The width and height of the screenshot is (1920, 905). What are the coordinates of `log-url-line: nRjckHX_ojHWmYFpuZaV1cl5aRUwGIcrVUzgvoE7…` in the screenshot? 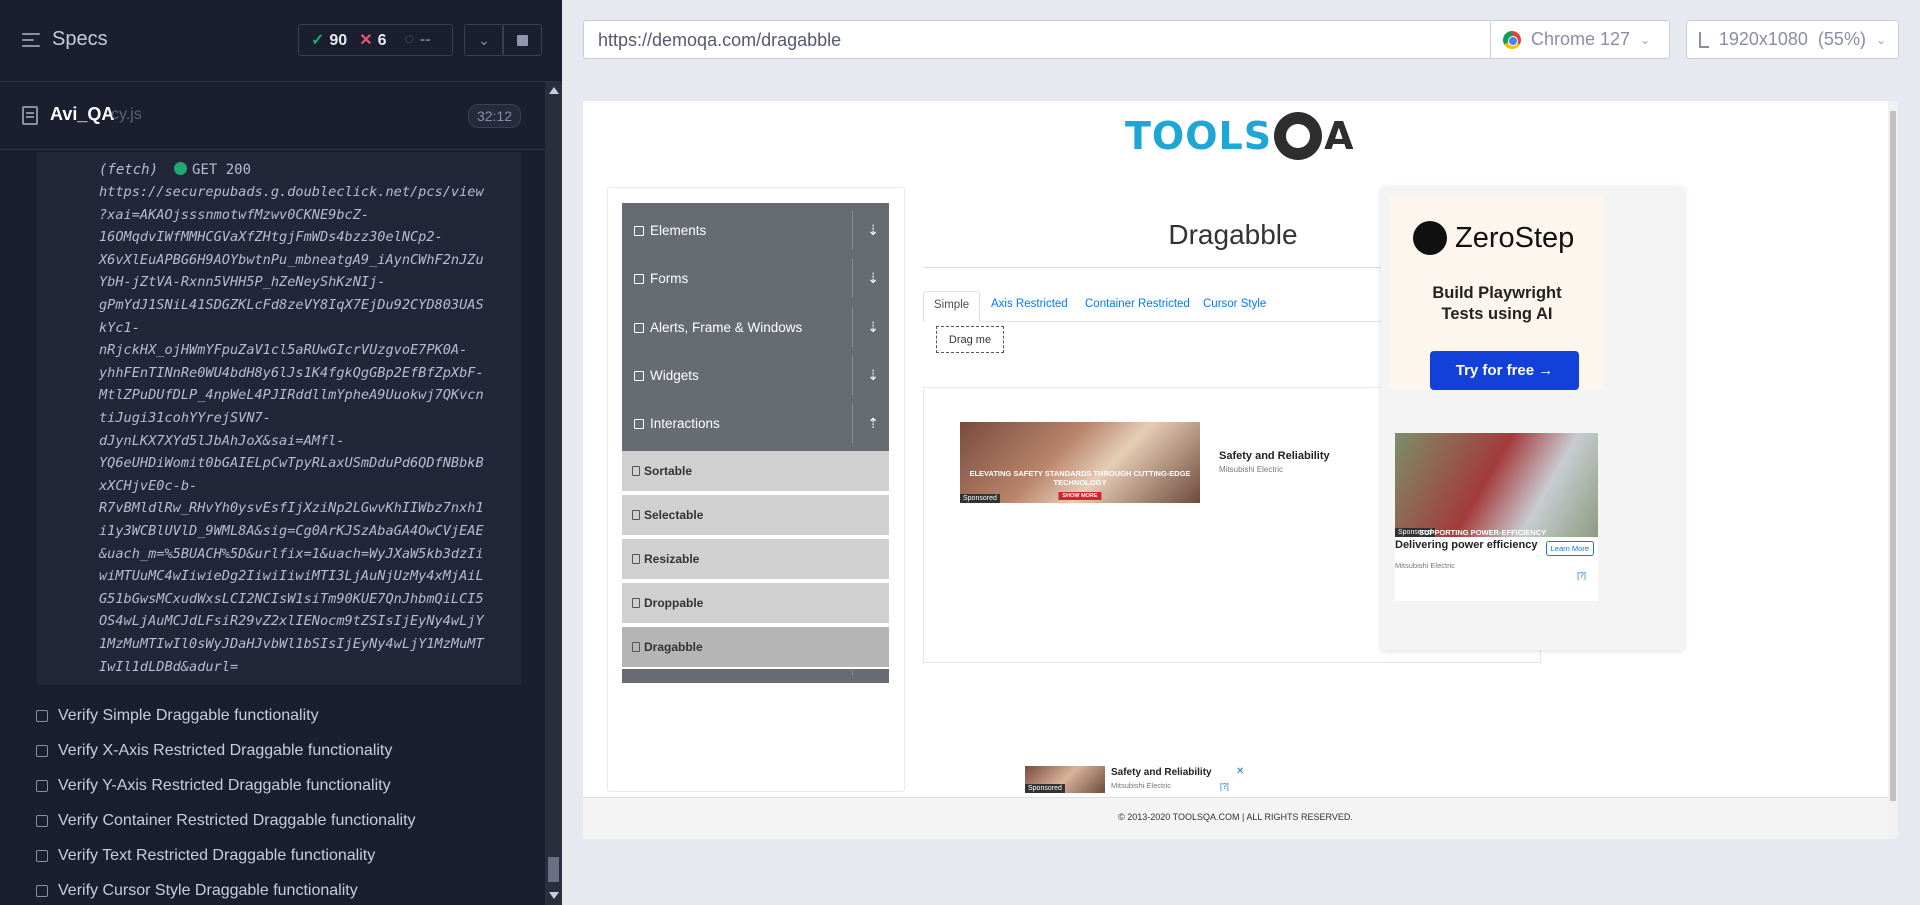 It's located at (283, 350).